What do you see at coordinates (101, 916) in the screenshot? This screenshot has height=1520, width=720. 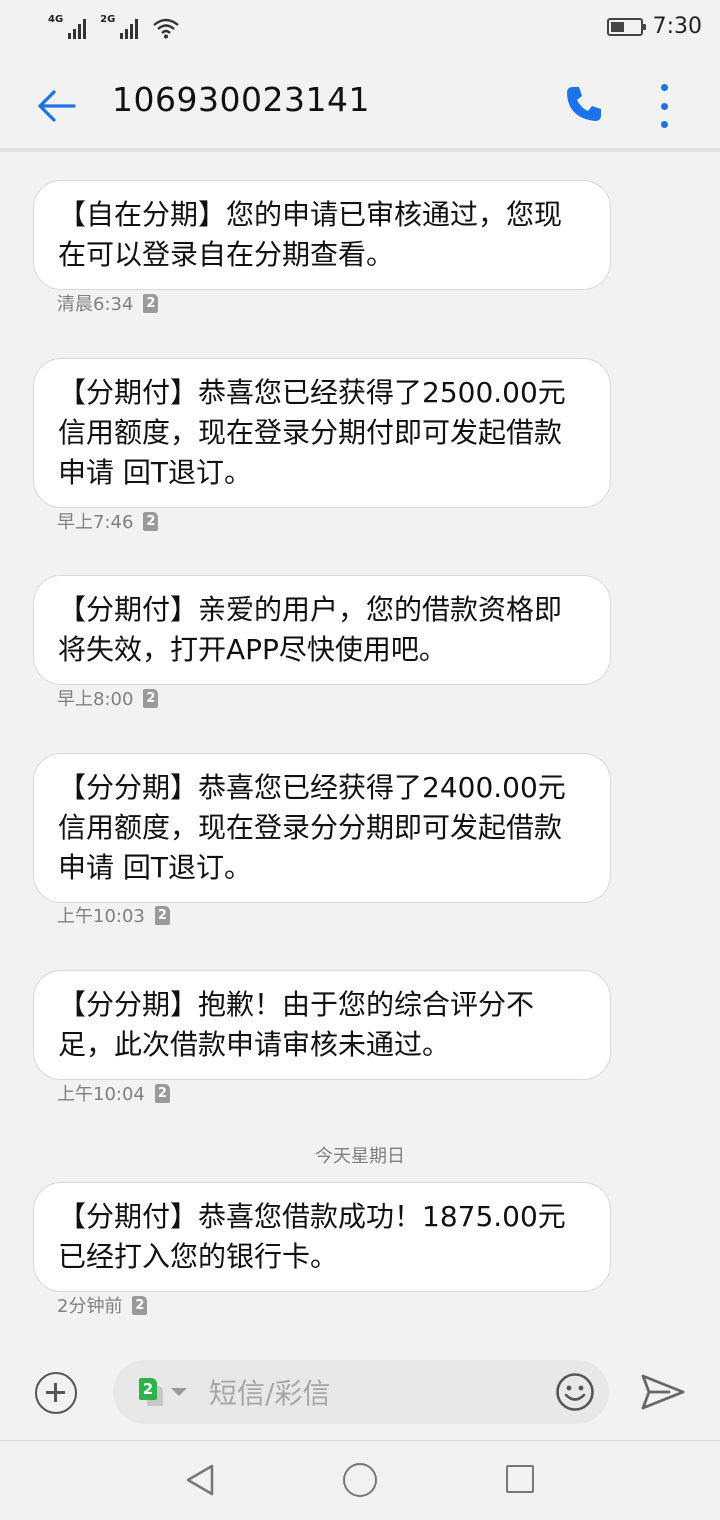 I see `message-time: 上午10:03` at bounding box center [101, 916].